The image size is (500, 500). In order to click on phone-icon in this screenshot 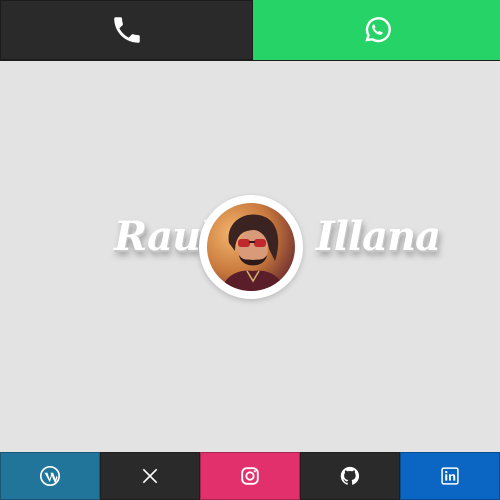, I will do `click(127, 30)`.